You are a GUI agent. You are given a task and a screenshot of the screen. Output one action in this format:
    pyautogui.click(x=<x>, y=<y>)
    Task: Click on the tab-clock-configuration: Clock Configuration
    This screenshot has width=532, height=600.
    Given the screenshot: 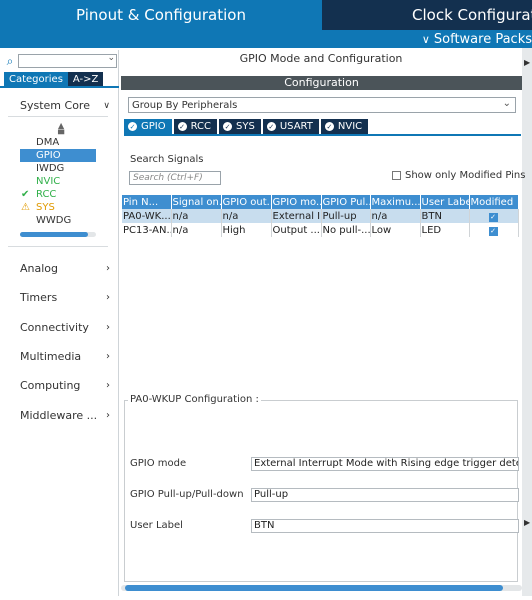 What is the action you would take?
    pyautogui.click(x=427, y=15)
    